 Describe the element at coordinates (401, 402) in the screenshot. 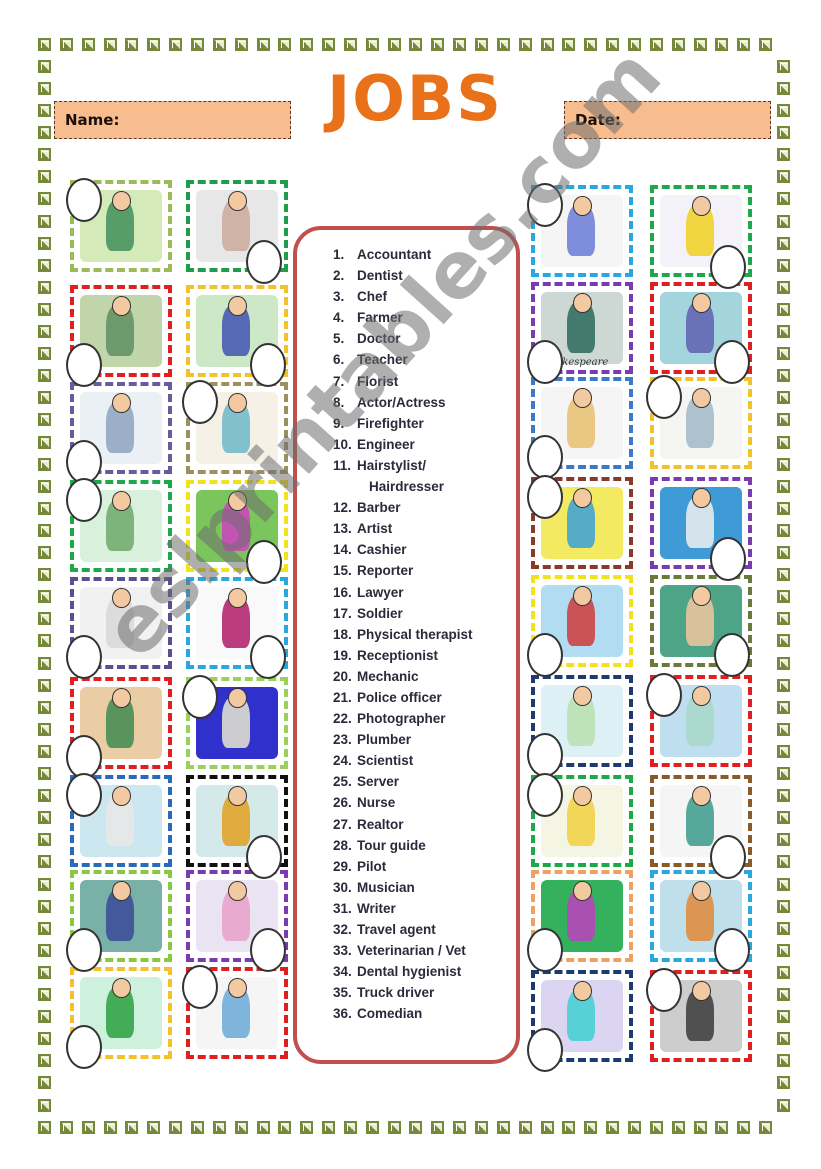

I see `job-label: Actor/Actress` at that location.